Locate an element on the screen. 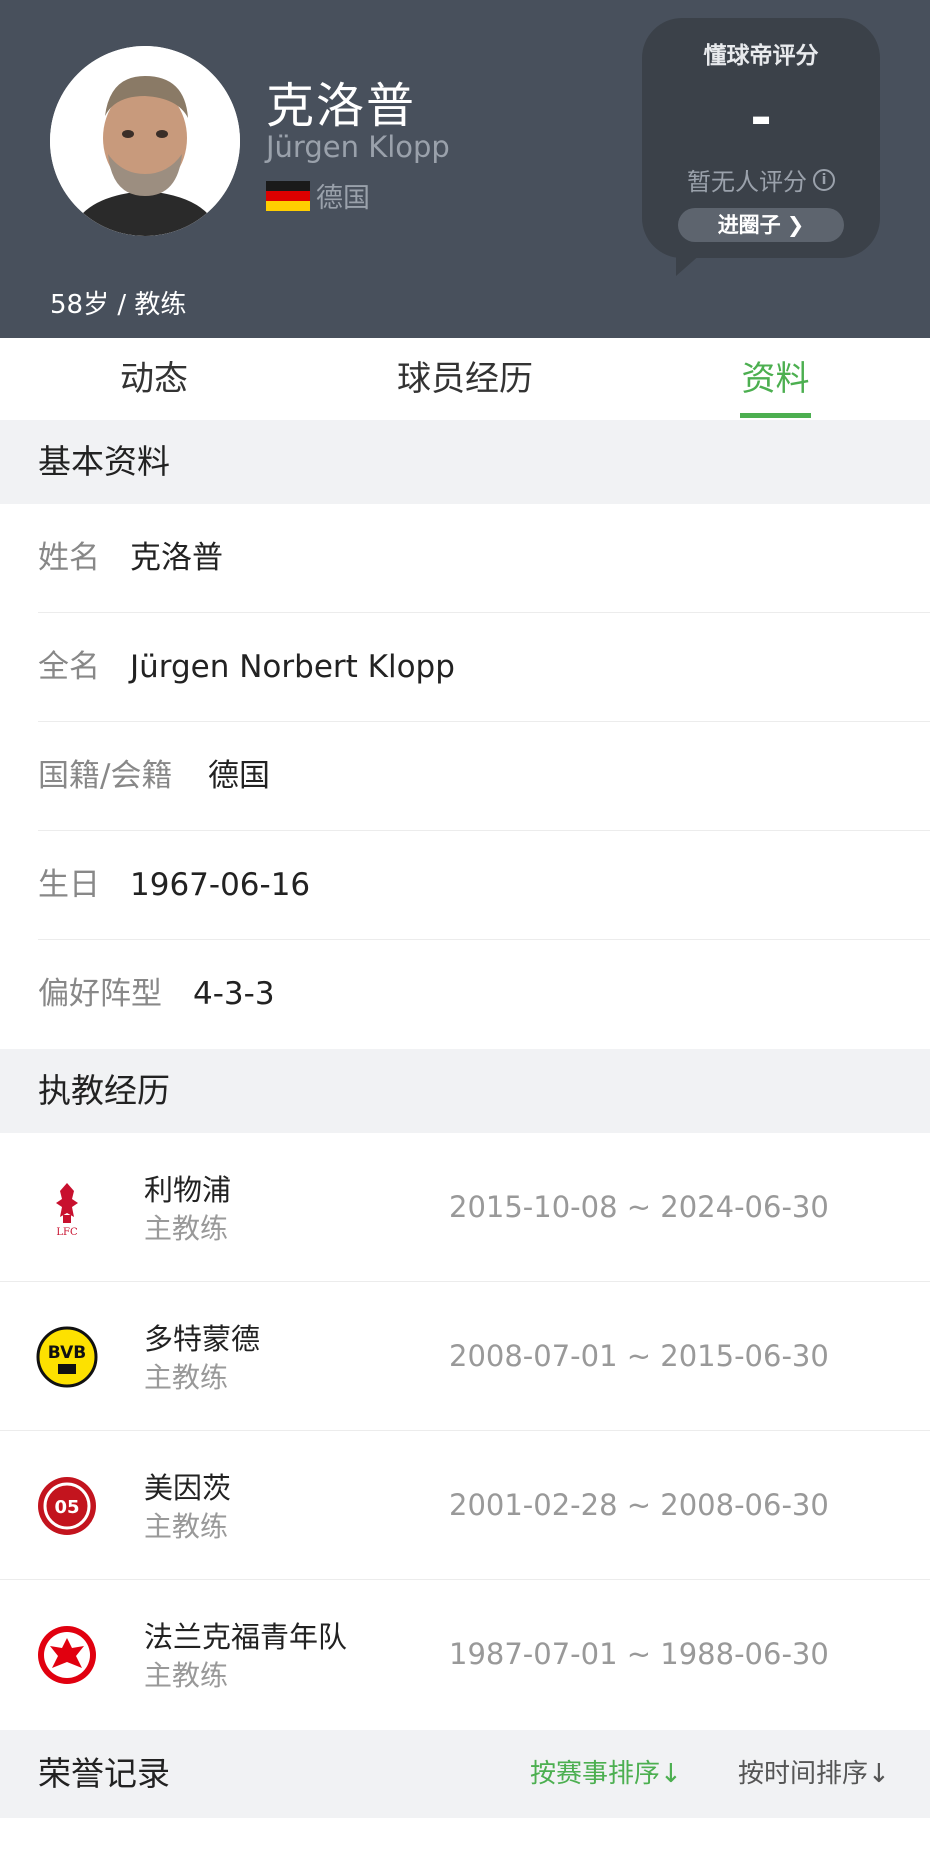  no-rating-label: 暂无人评分 is located at coordinates (747, 182).